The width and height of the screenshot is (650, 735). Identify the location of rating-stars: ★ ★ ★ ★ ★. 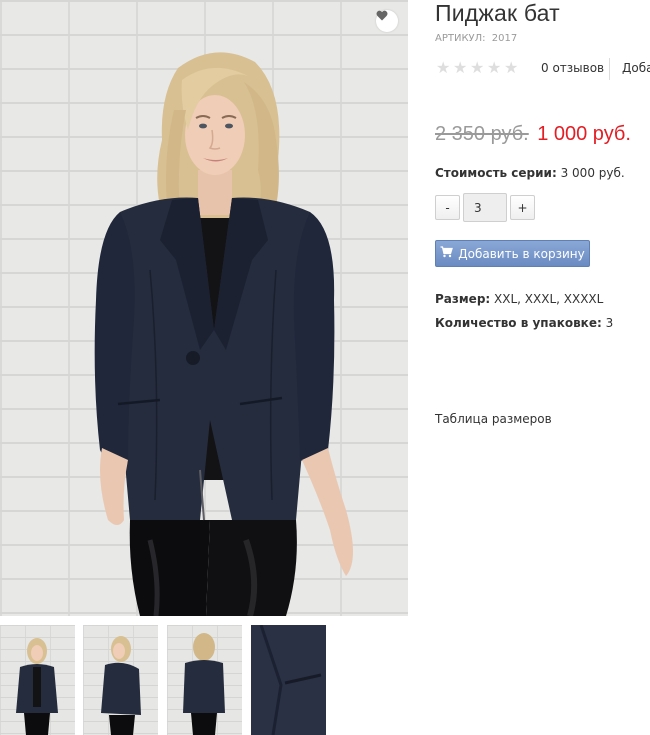
(478, 68).